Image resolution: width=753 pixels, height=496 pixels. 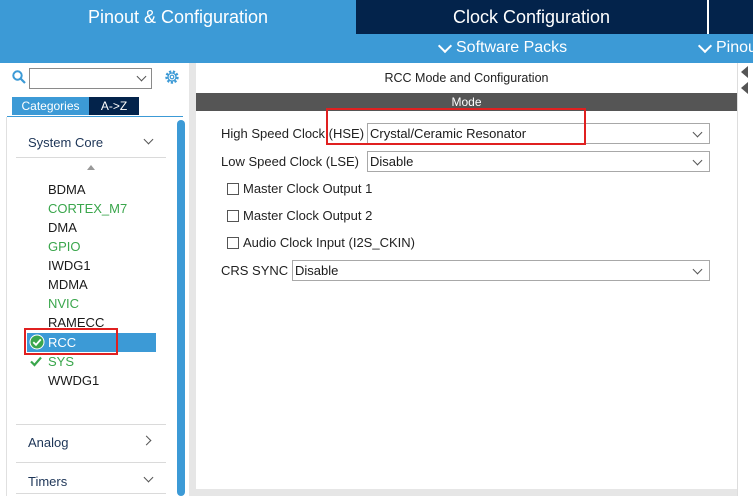 What do you see at coordinates (308, 215) in the screenshot?
I see `mco2-label: Master Clock Output 2` at bounding box center [308, 215].